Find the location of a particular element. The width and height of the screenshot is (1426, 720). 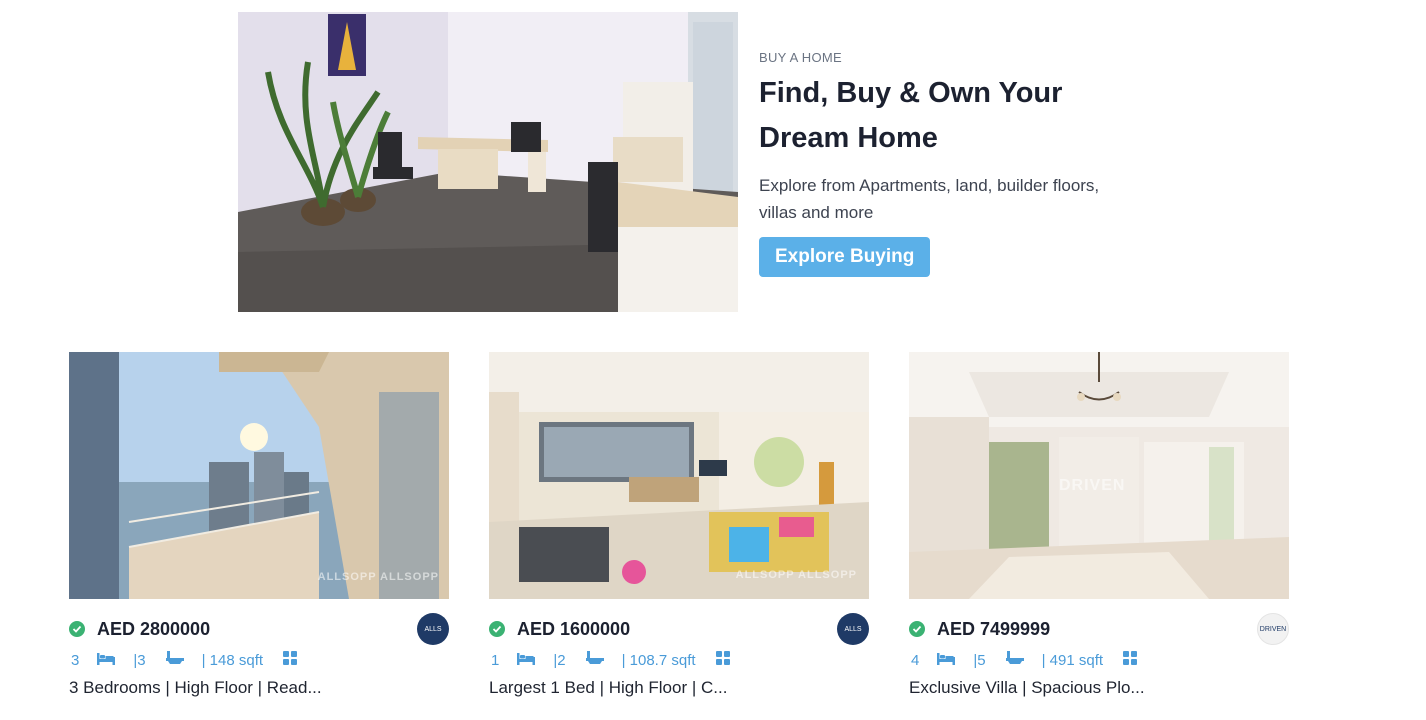

listing-specs: 4 |5 | 491 sqft is located at coordinates (1099, 660).